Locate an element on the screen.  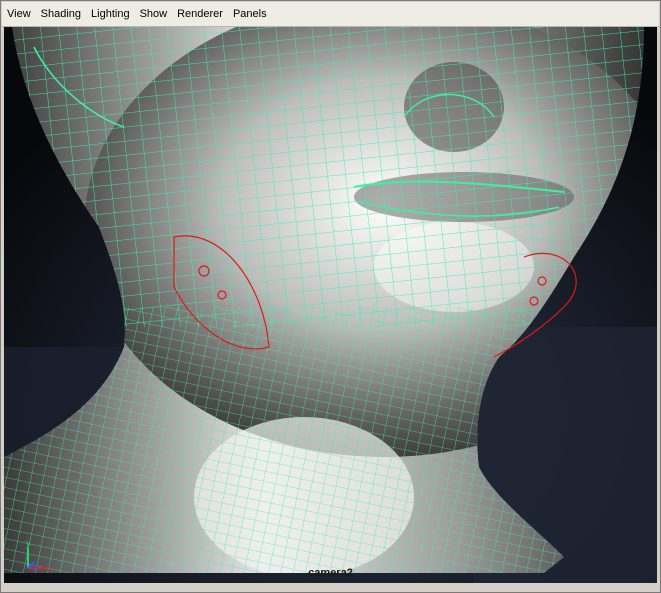
menu-shading: Shading is located at coordinates (61, 14).